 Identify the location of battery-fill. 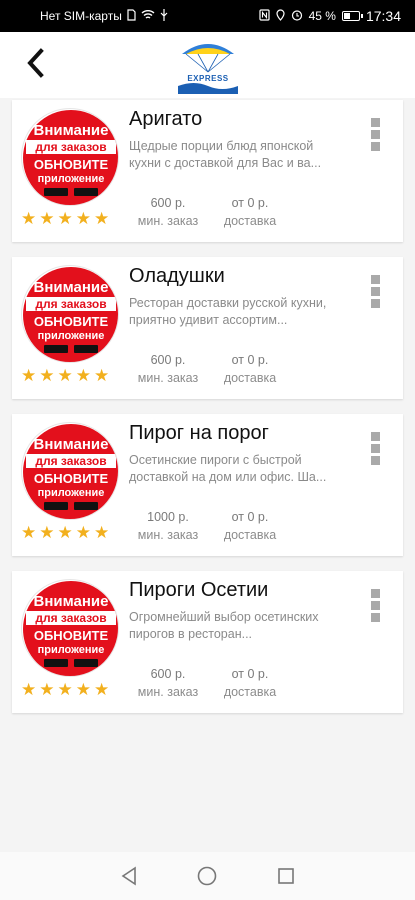
(346, 16).